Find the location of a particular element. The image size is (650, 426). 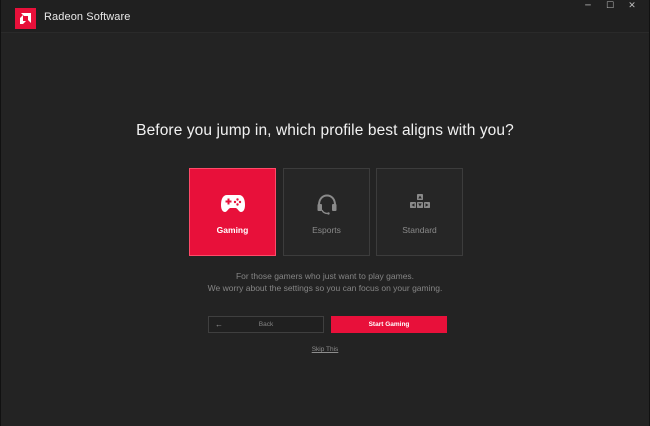

maximize-button: ☐ is located at coordinates (610, 6).